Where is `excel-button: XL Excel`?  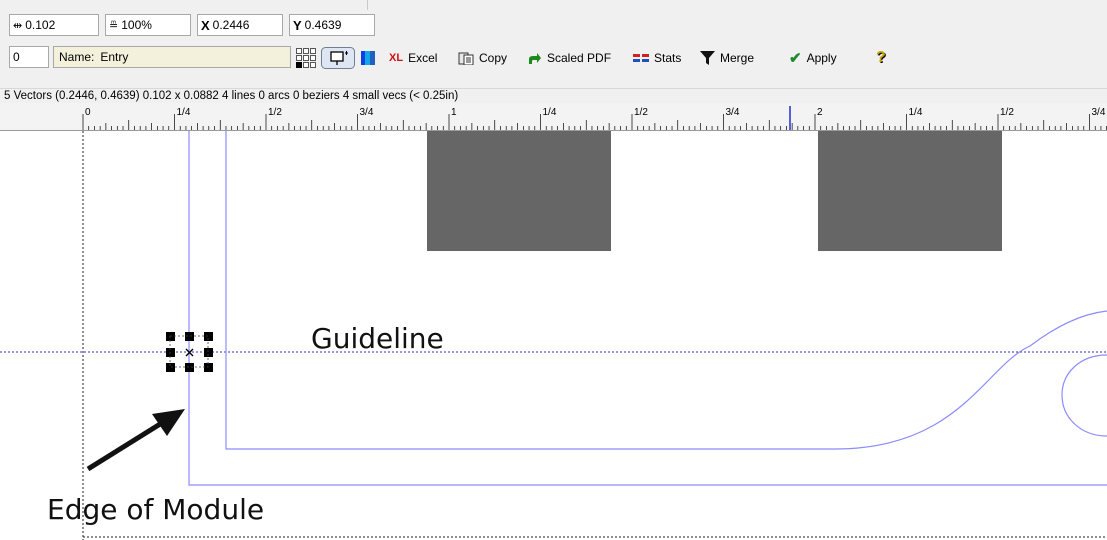
excel-button: XL Excel is located at coordinates (413, 58).